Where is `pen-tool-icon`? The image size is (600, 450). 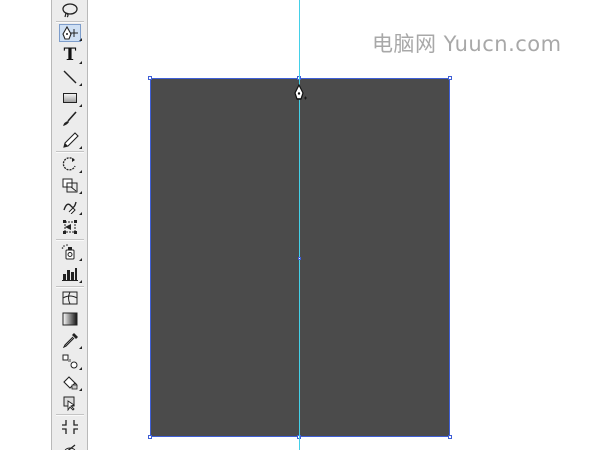 pen-tool-icon is located at coordinates (70, 33).